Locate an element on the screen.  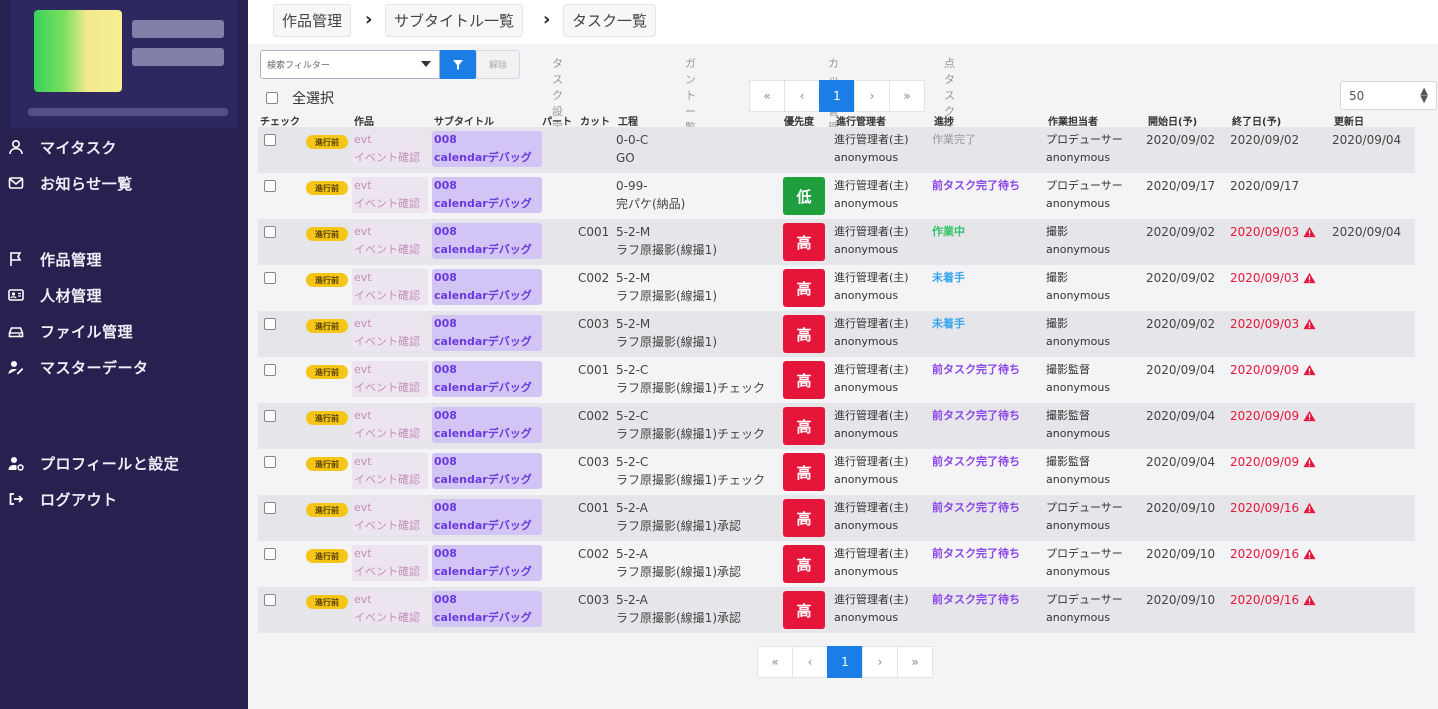
status-cell: 作業中 is located at coordinates (948, 232).